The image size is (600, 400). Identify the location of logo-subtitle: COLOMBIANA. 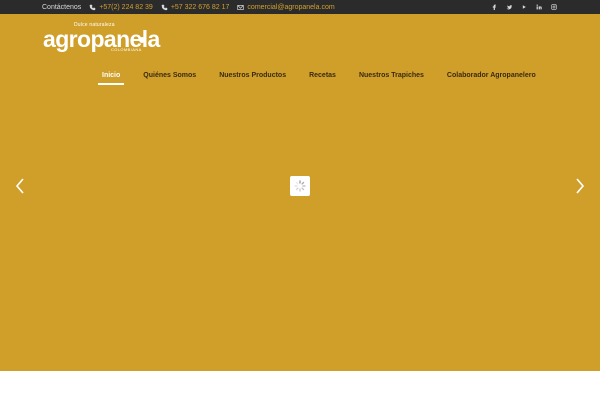
(126, 49).